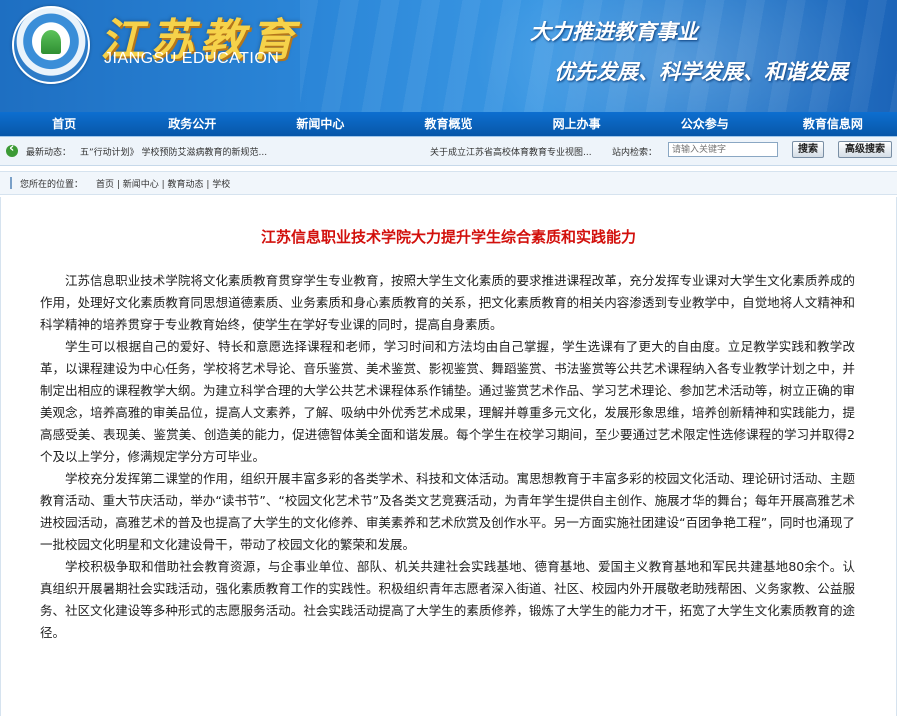  I want to click on content-border-left, so click(0, 456).